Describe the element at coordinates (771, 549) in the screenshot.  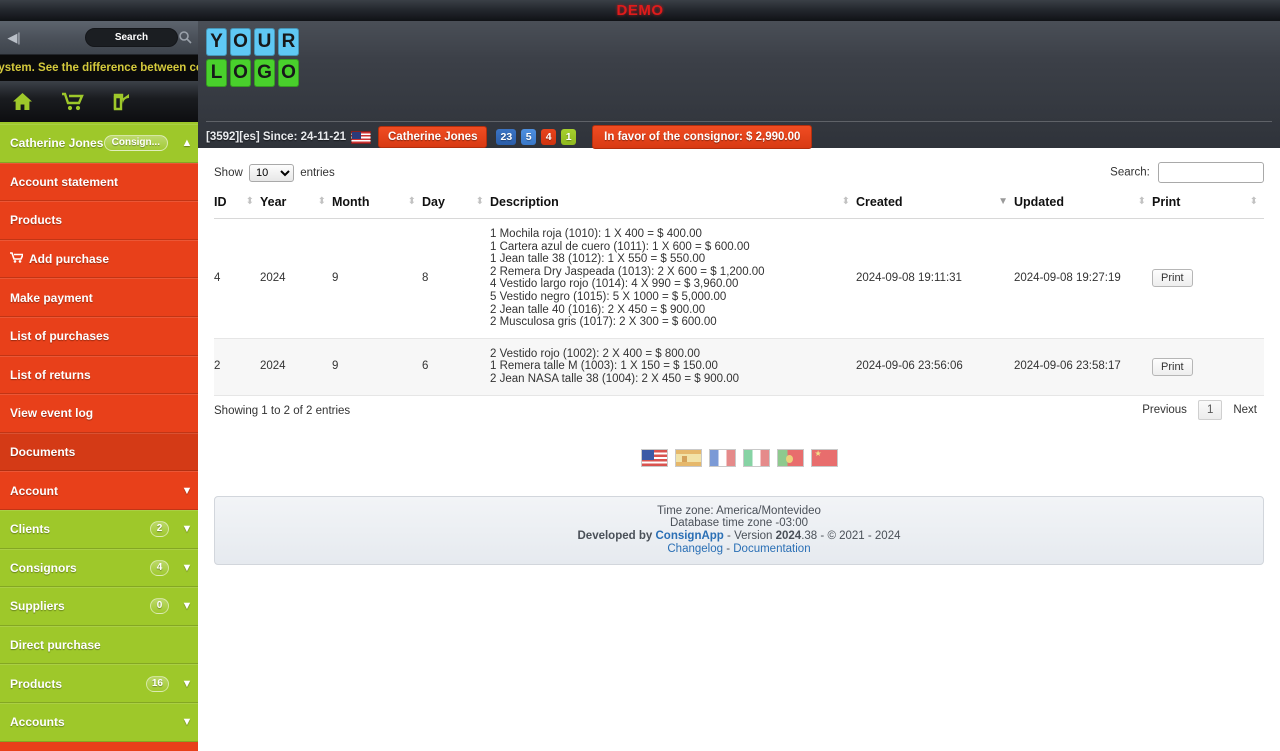
I see `footer-documentation-link: Documentation` at that location.